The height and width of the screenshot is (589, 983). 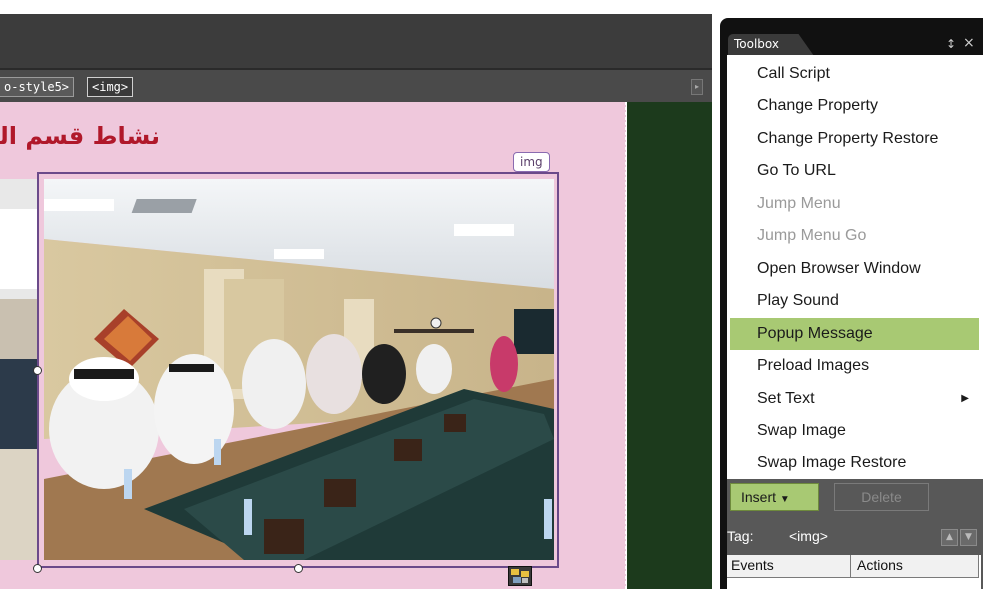 I want to click on close-icon: ×, so click(x=969, y=43).